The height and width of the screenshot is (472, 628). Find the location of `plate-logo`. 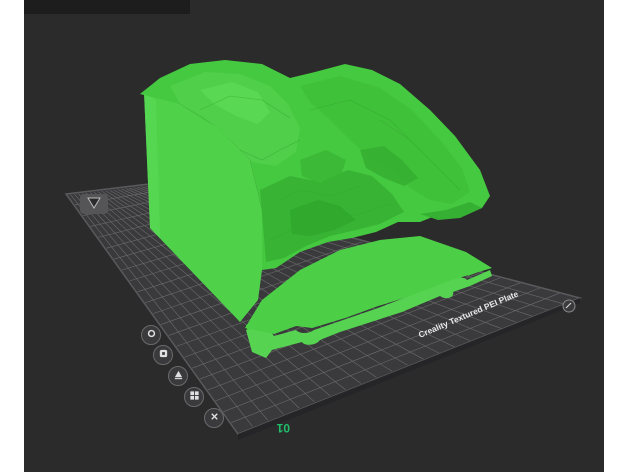

plate-logo is located at coordinates (94, 204).